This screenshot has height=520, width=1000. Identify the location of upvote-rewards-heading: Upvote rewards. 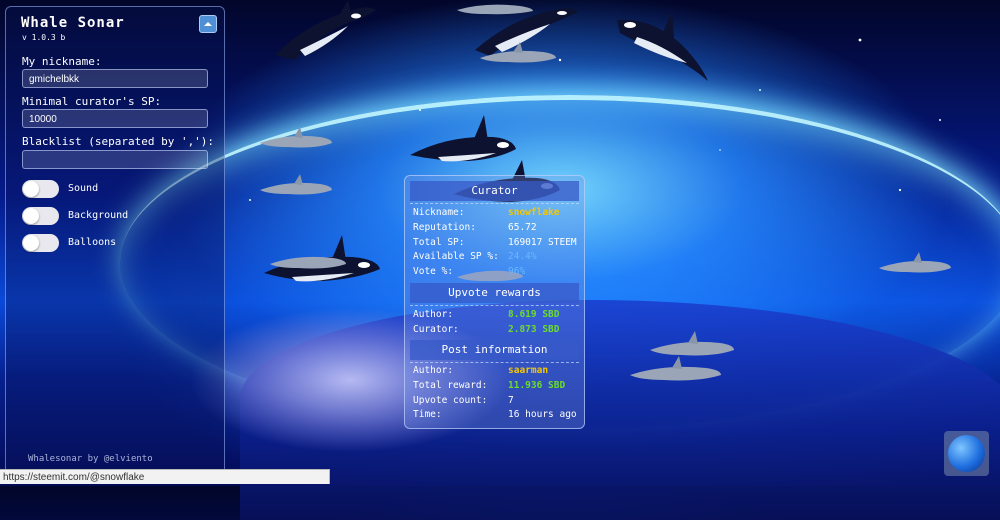
(494, 293).